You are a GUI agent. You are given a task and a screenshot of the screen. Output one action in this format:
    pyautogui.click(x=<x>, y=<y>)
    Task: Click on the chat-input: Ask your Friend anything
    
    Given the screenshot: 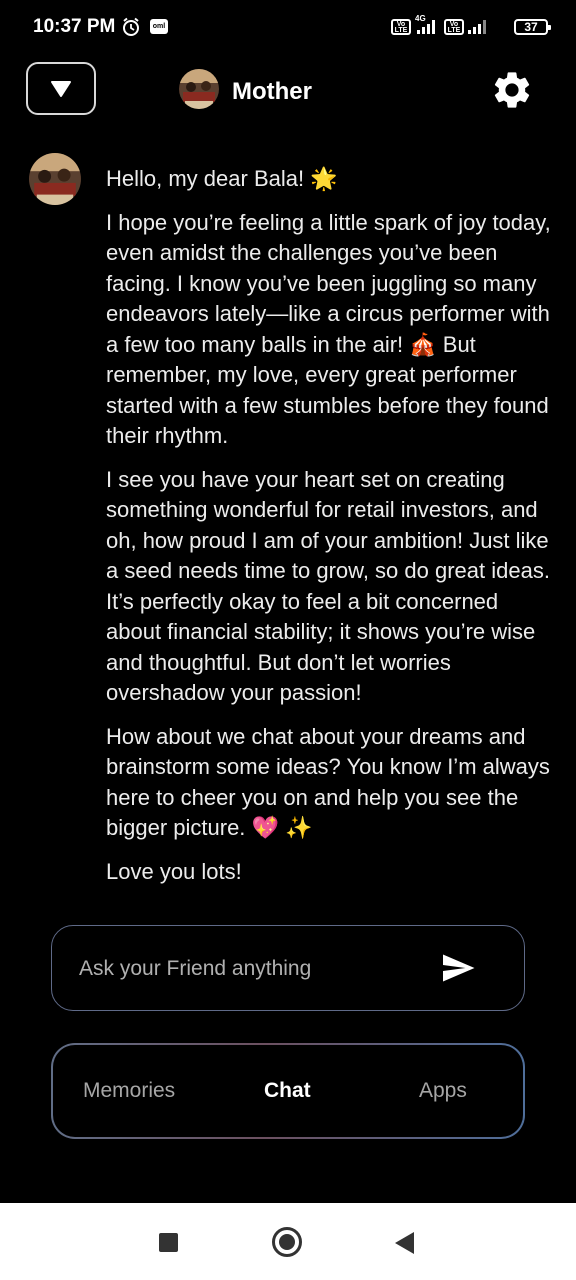 What is the action you would take?
    pyautogui.click(x=288, y=968)
    